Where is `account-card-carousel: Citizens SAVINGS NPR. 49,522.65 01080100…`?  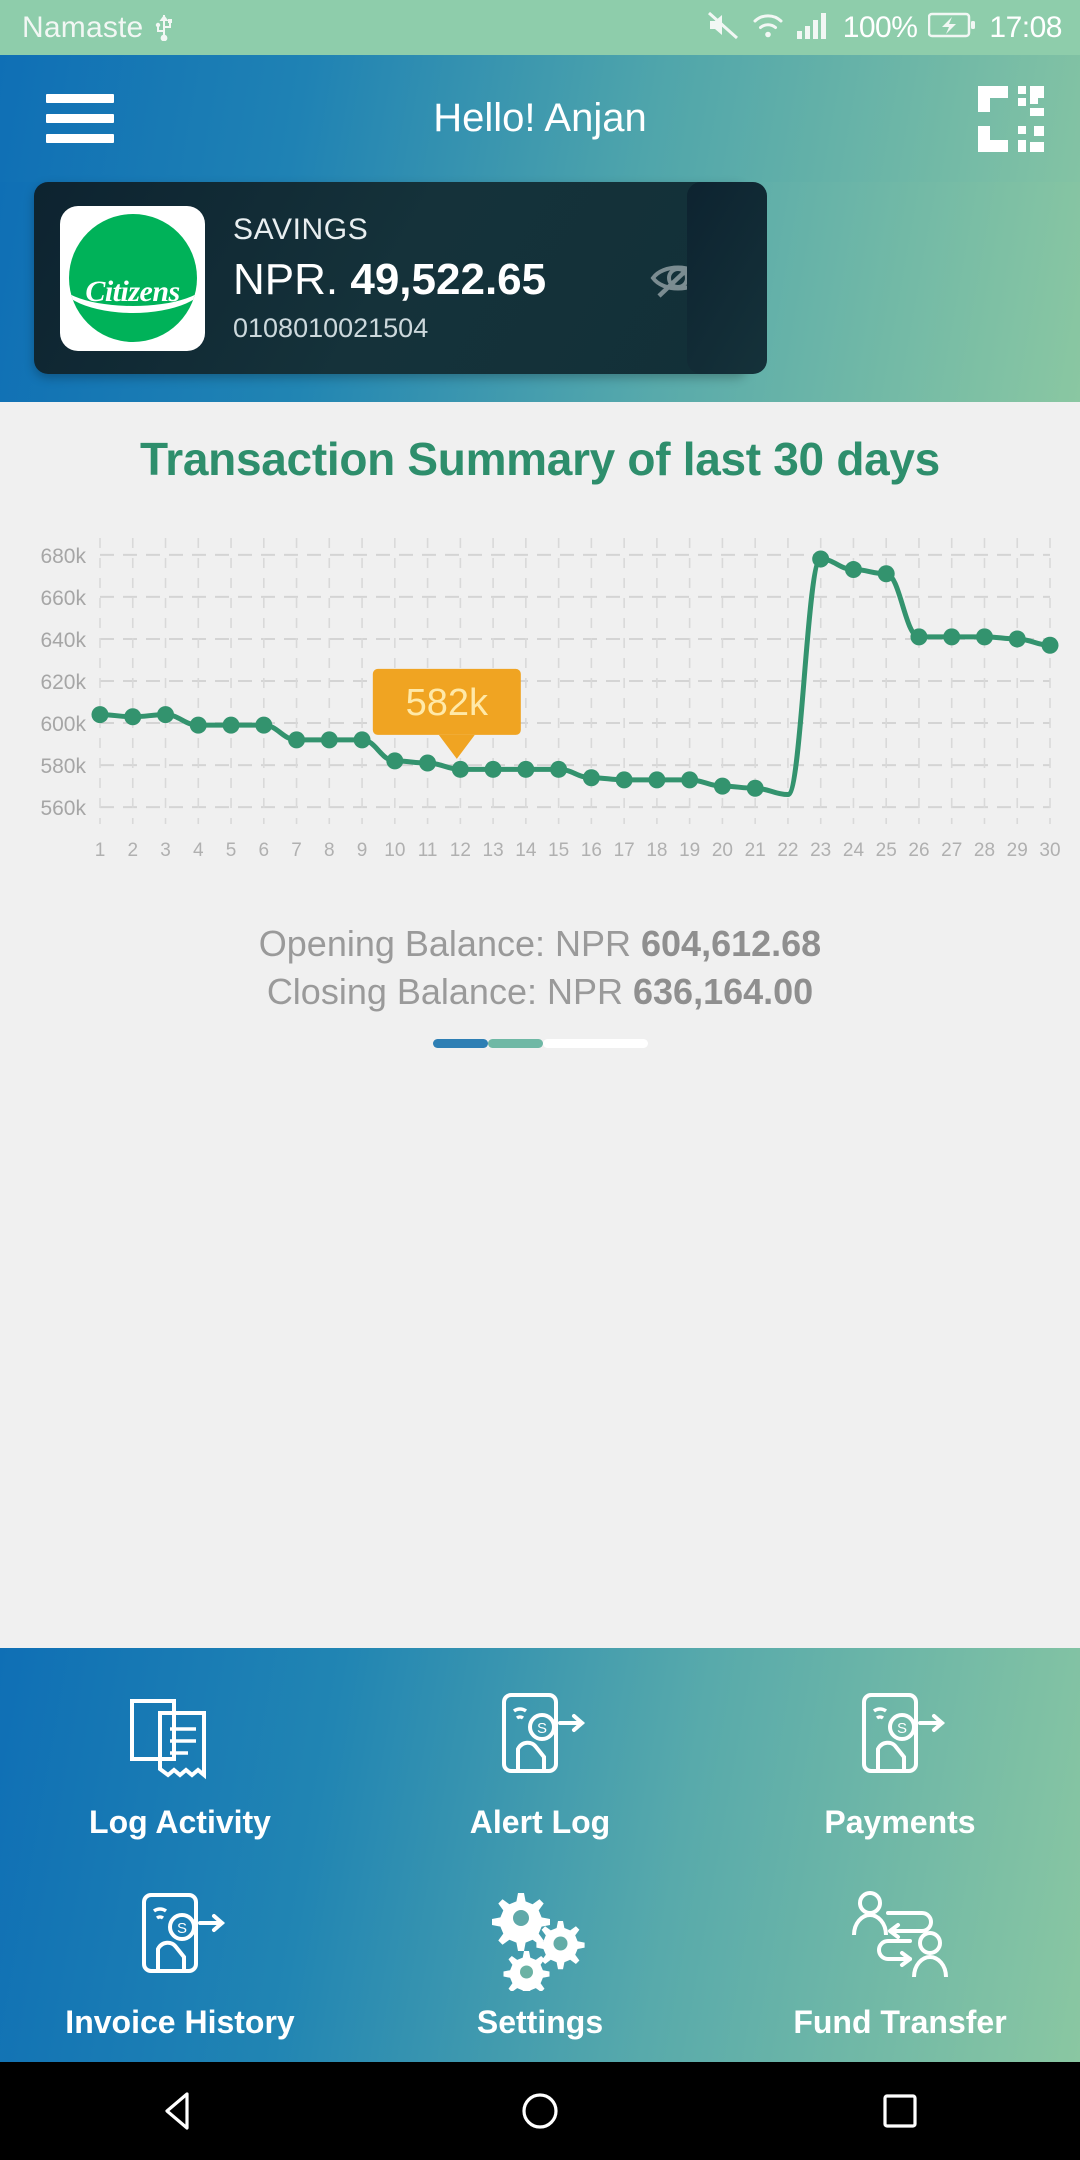
account-card-carousel: Citizens SAVINGS NPR. 49,522.65 01080100… is located at coordinates (540, 292).